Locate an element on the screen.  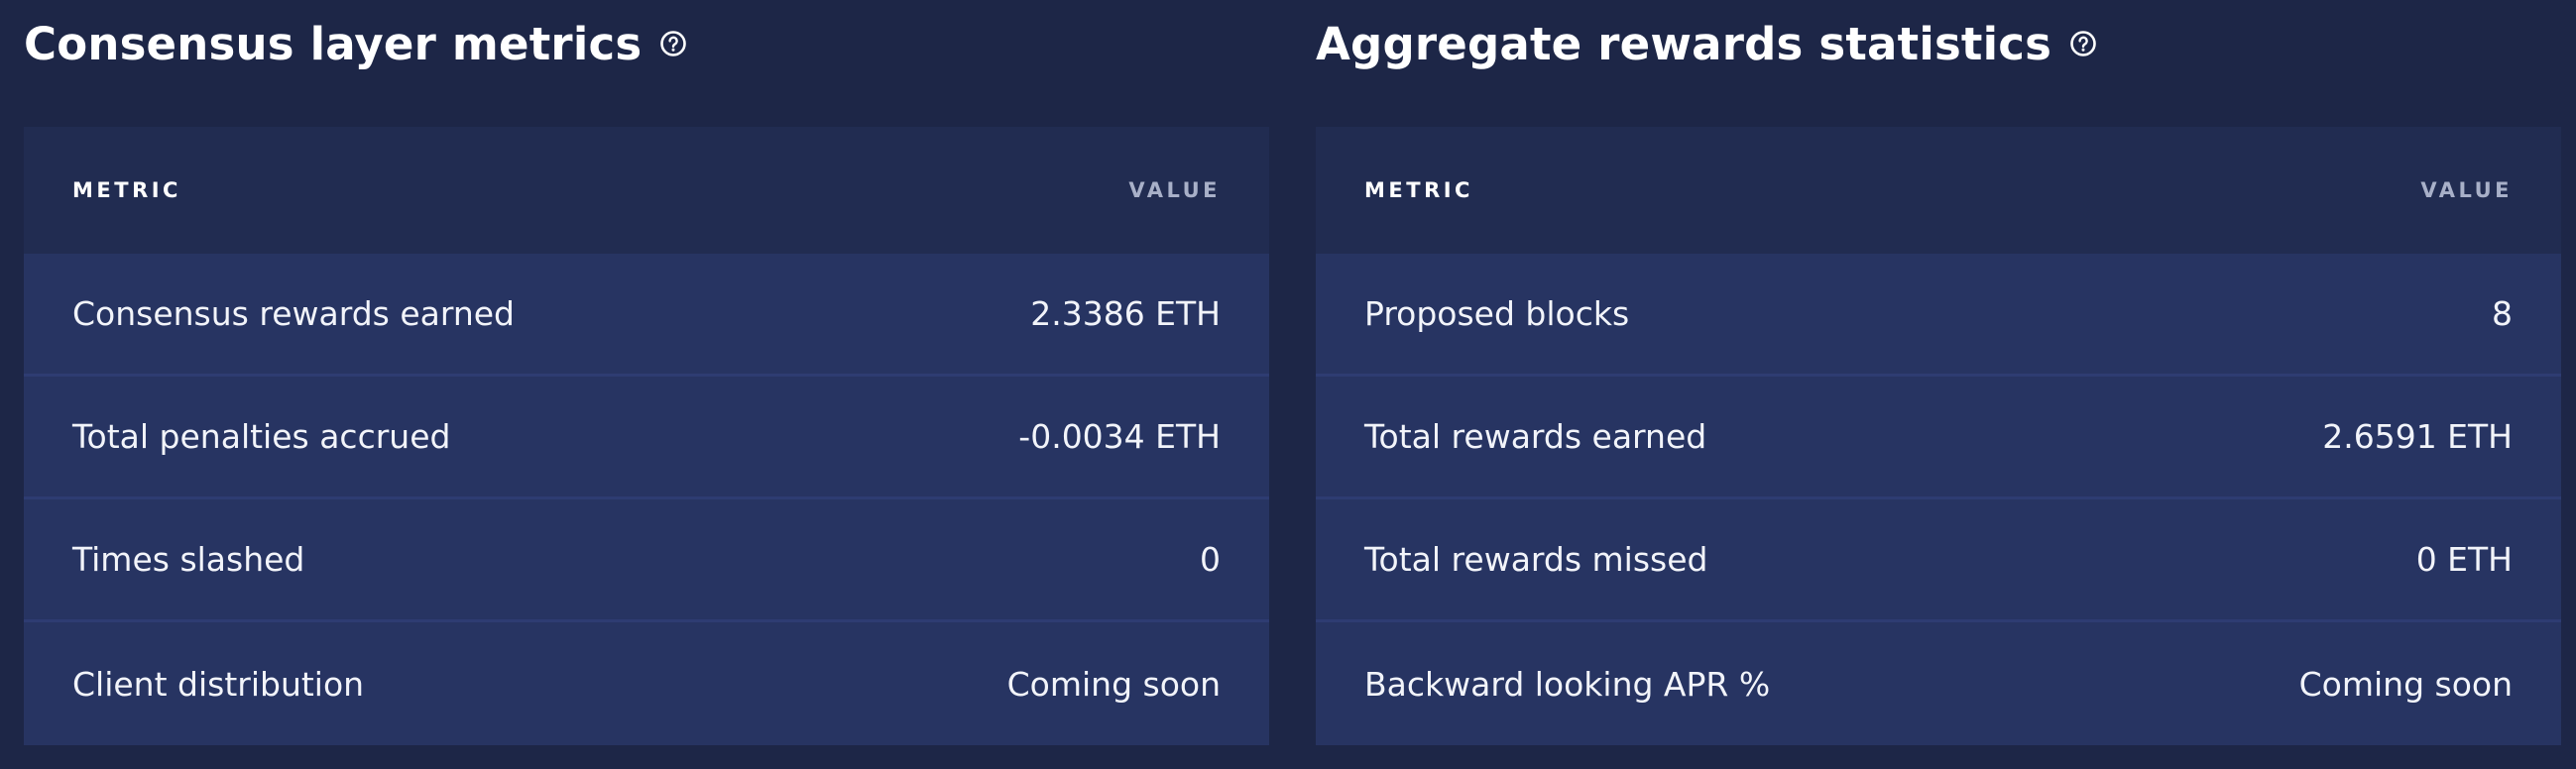
value-cell: 2.3386 ETH is located at coordinates (1125, 313).